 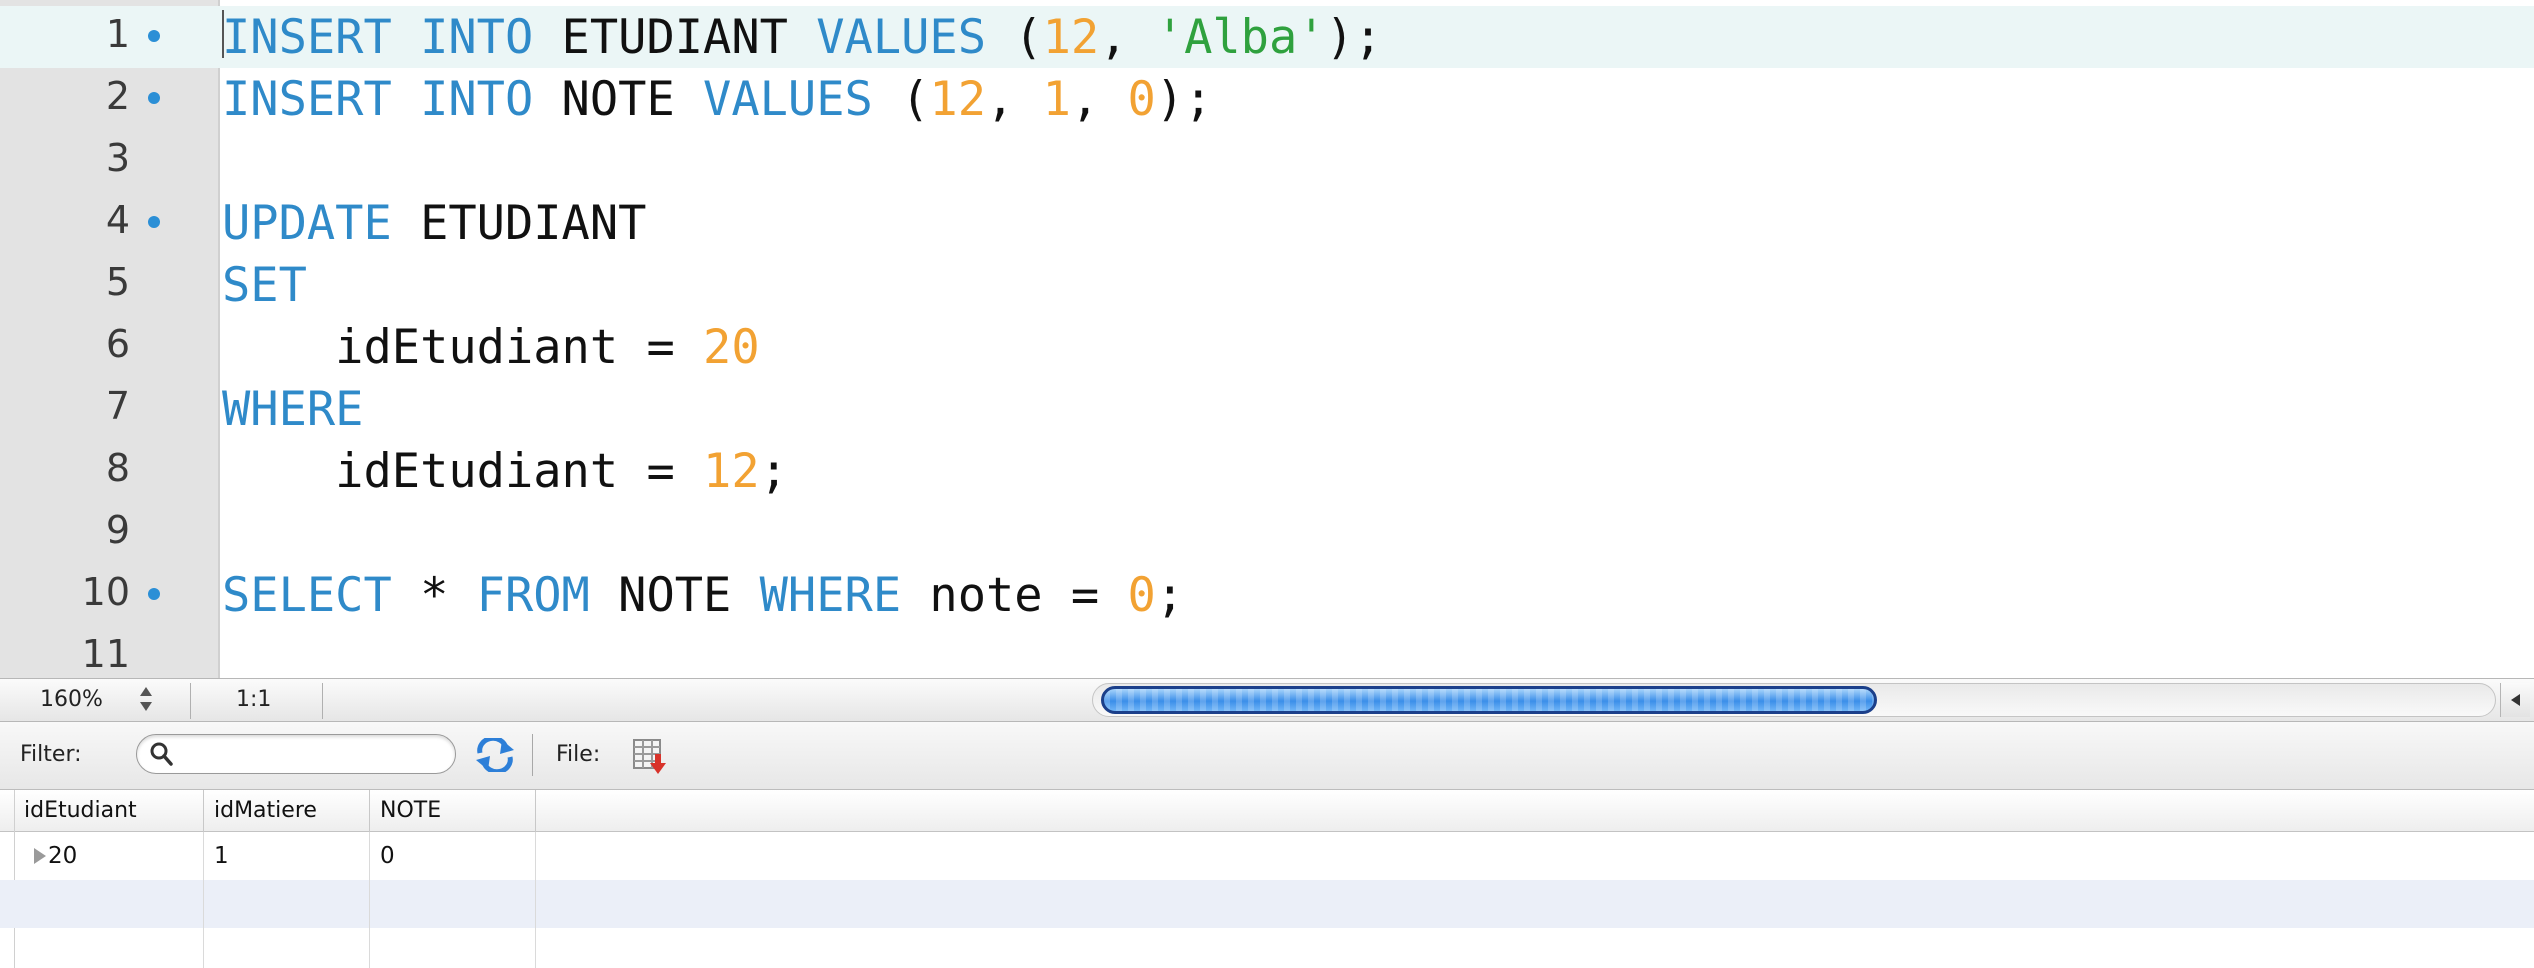 What do you see at coordinates (313, 755) in the screenshot?
I see `filter-input` at bounding box center [313, 755].